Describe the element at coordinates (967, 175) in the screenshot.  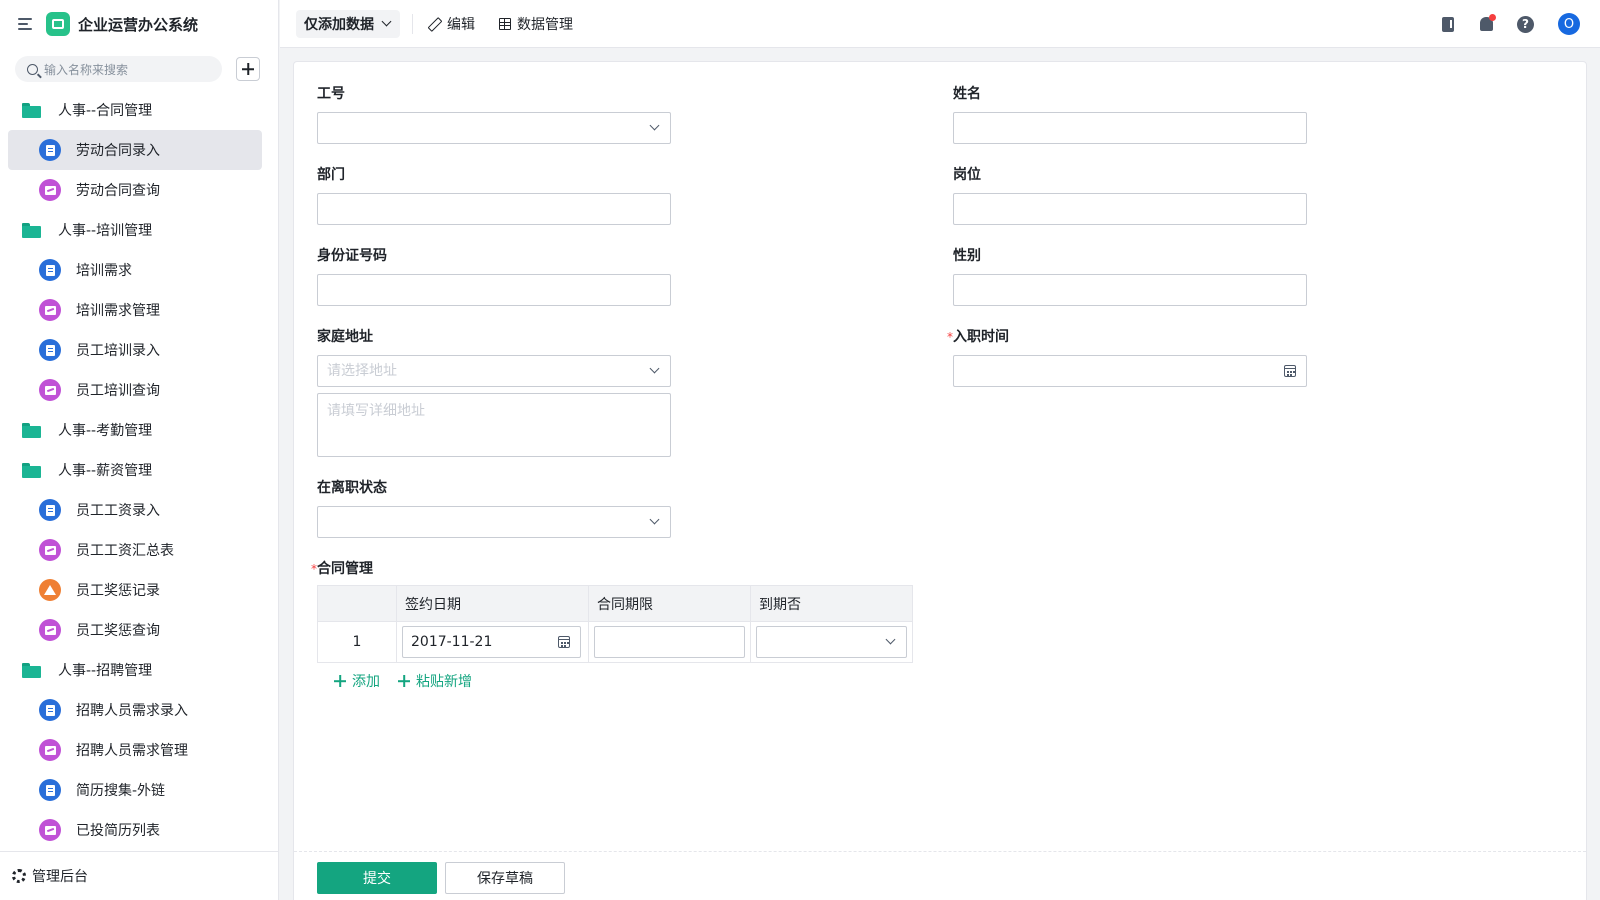
I see `position-label: 岗位` at that location.